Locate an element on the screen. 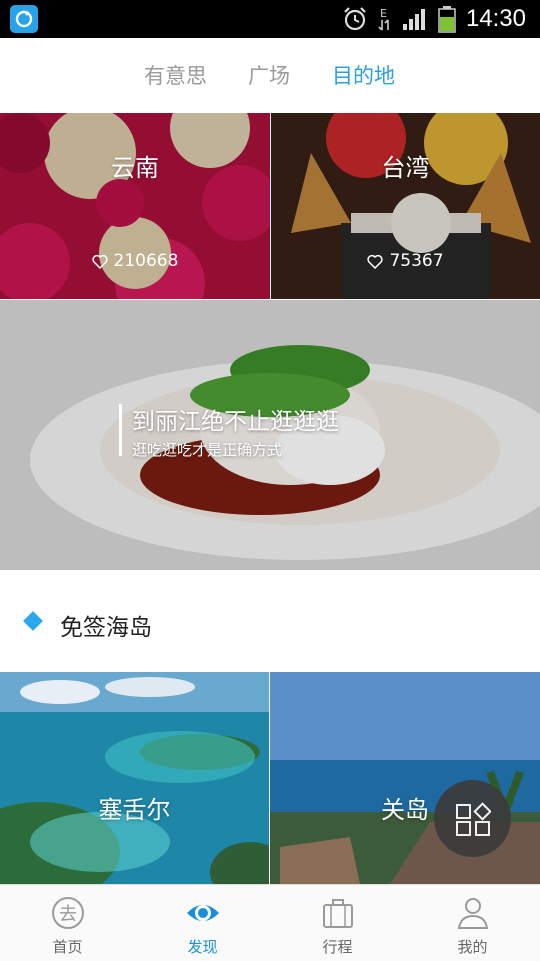 The height and width of the screenshot is (961, 540). nav-discover: 发现 is located at coordinates (202, 923).